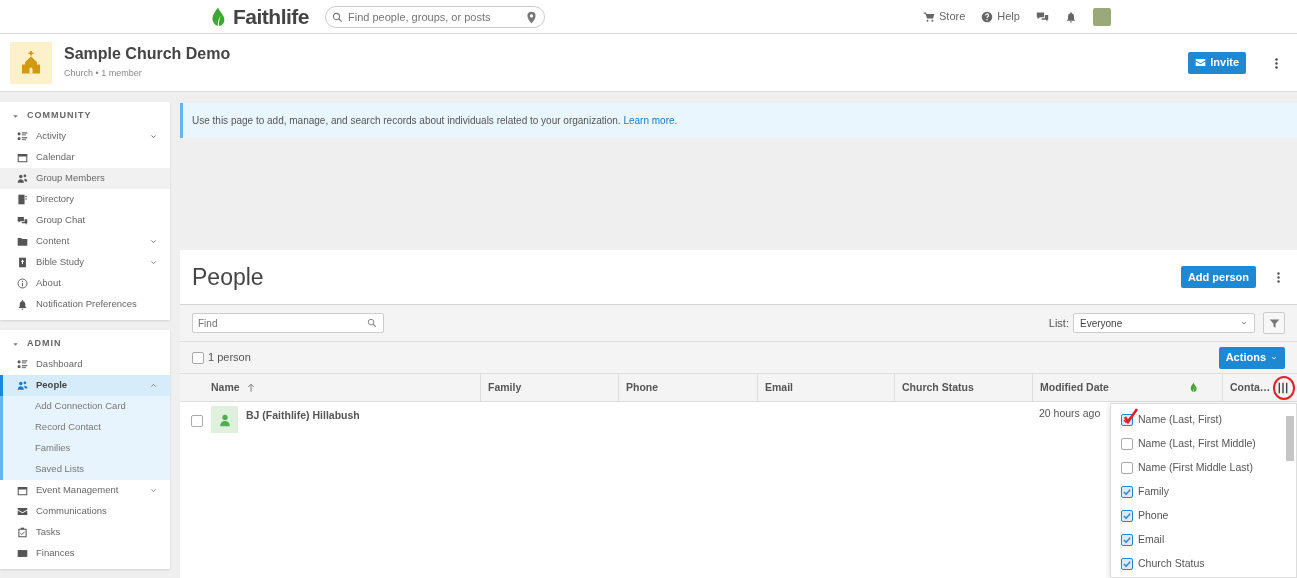  Describe the element at coordinates (85, 532) in the screenshot. I see `sidebar-item: Tasks` at that location.